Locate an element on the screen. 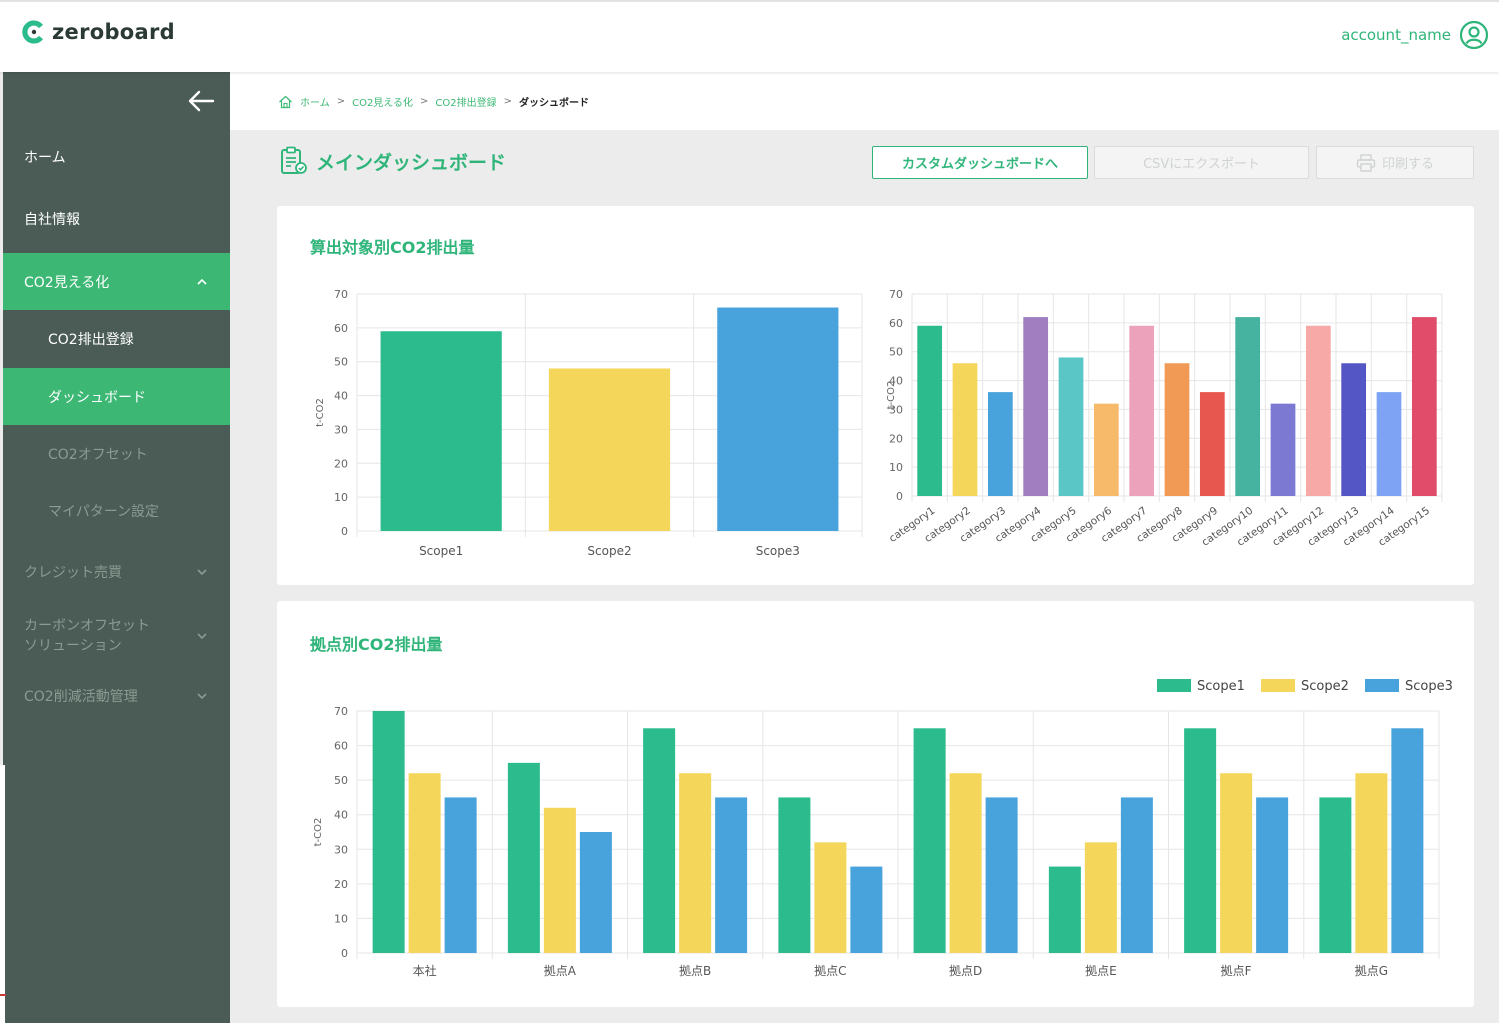 The width and height of the screenshot is (1499, 1023). print-button: 印刷する is located at coordinates (1395, 162).